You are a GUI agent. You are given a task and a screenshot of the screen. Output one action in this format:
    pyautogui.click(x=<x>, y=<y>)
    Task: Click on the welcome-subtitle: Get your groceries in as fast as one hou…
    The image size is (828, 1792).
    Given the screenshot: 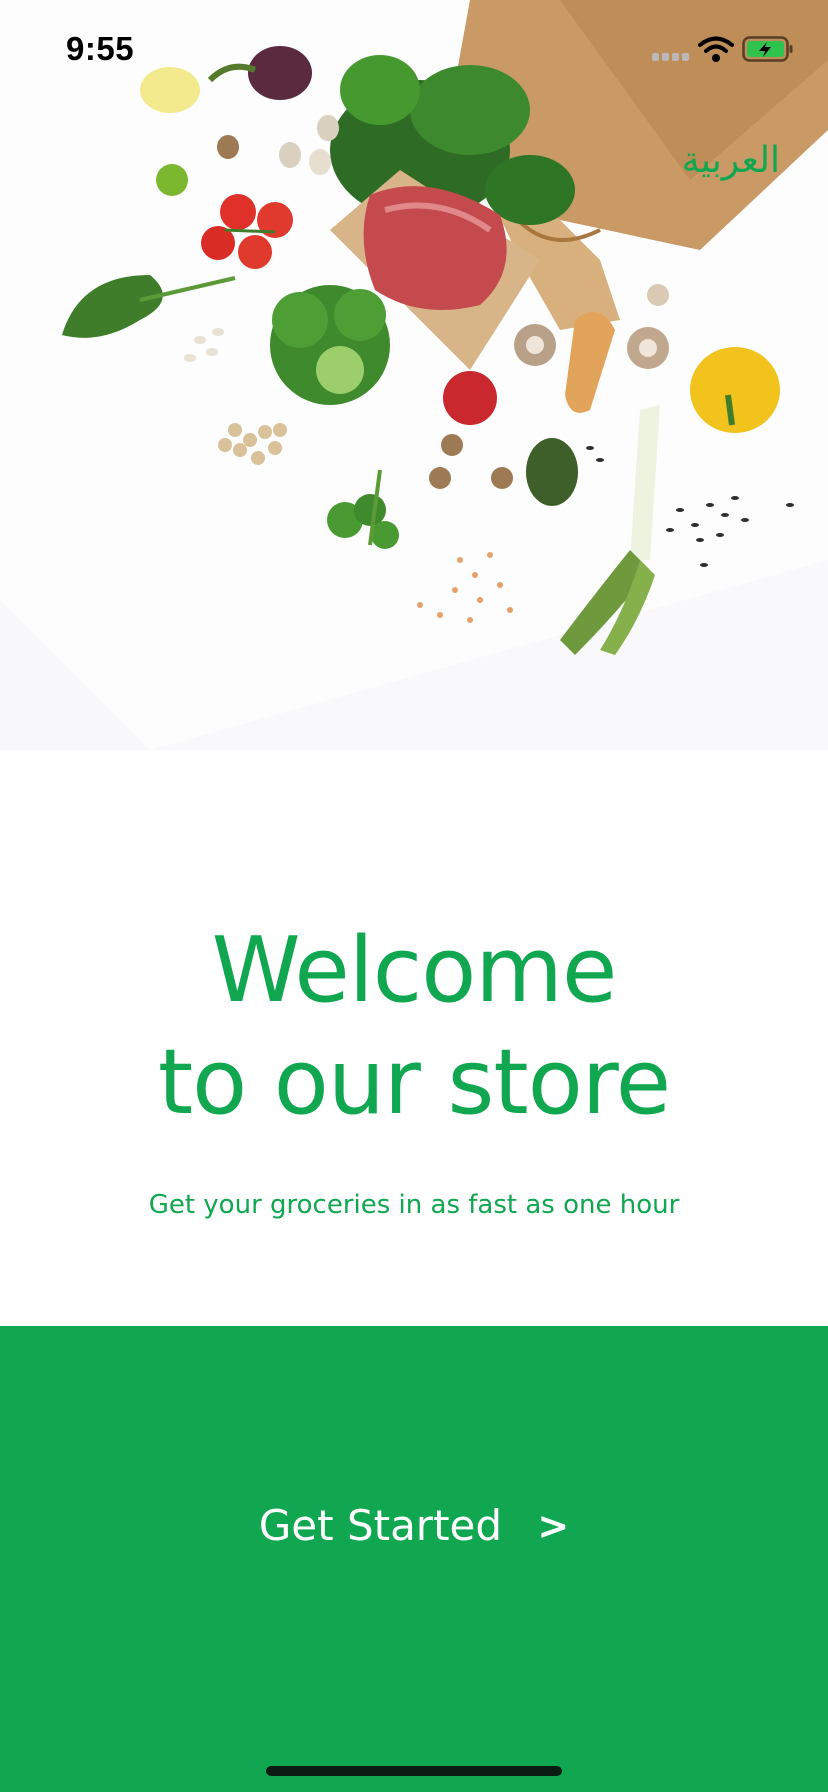 What is the action you would take?
    pyautogui.click(x=414, y=1205)
    